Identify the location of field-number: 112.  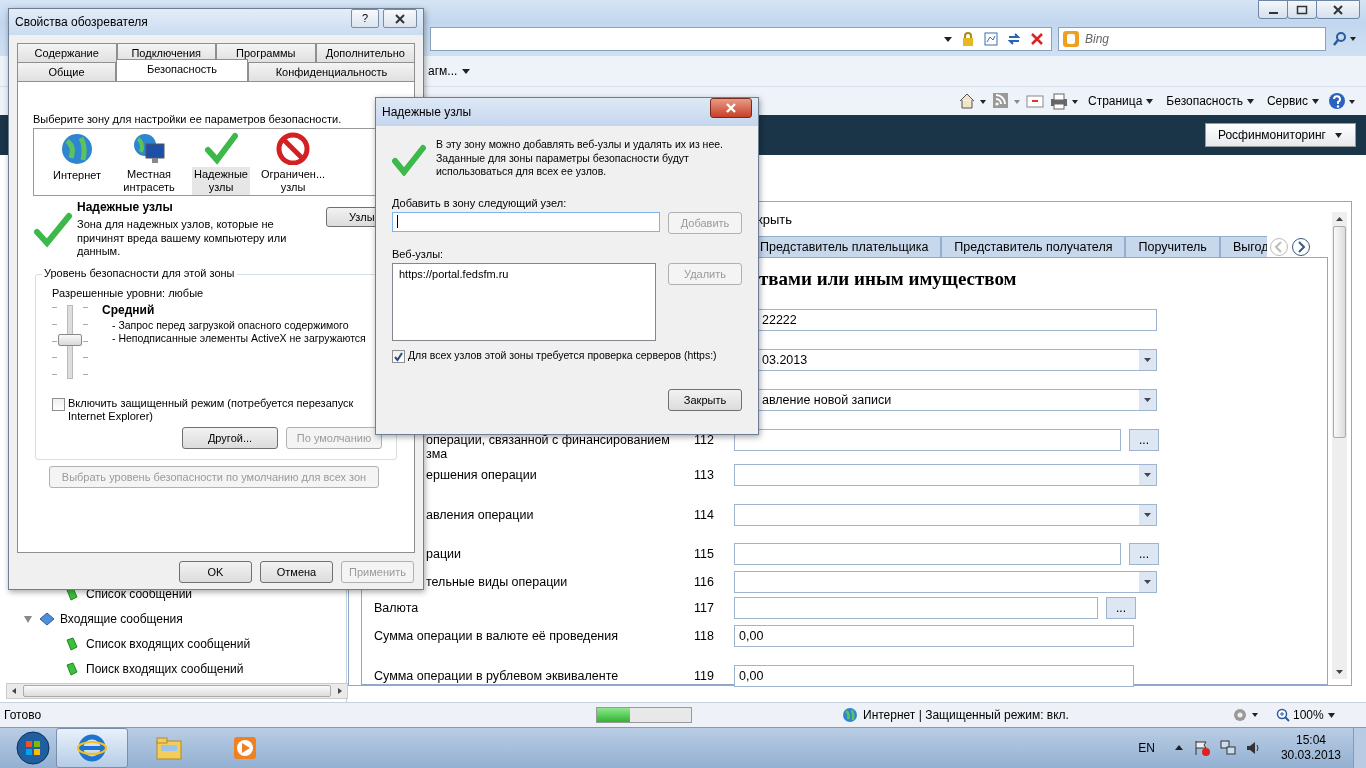
(704, 440).